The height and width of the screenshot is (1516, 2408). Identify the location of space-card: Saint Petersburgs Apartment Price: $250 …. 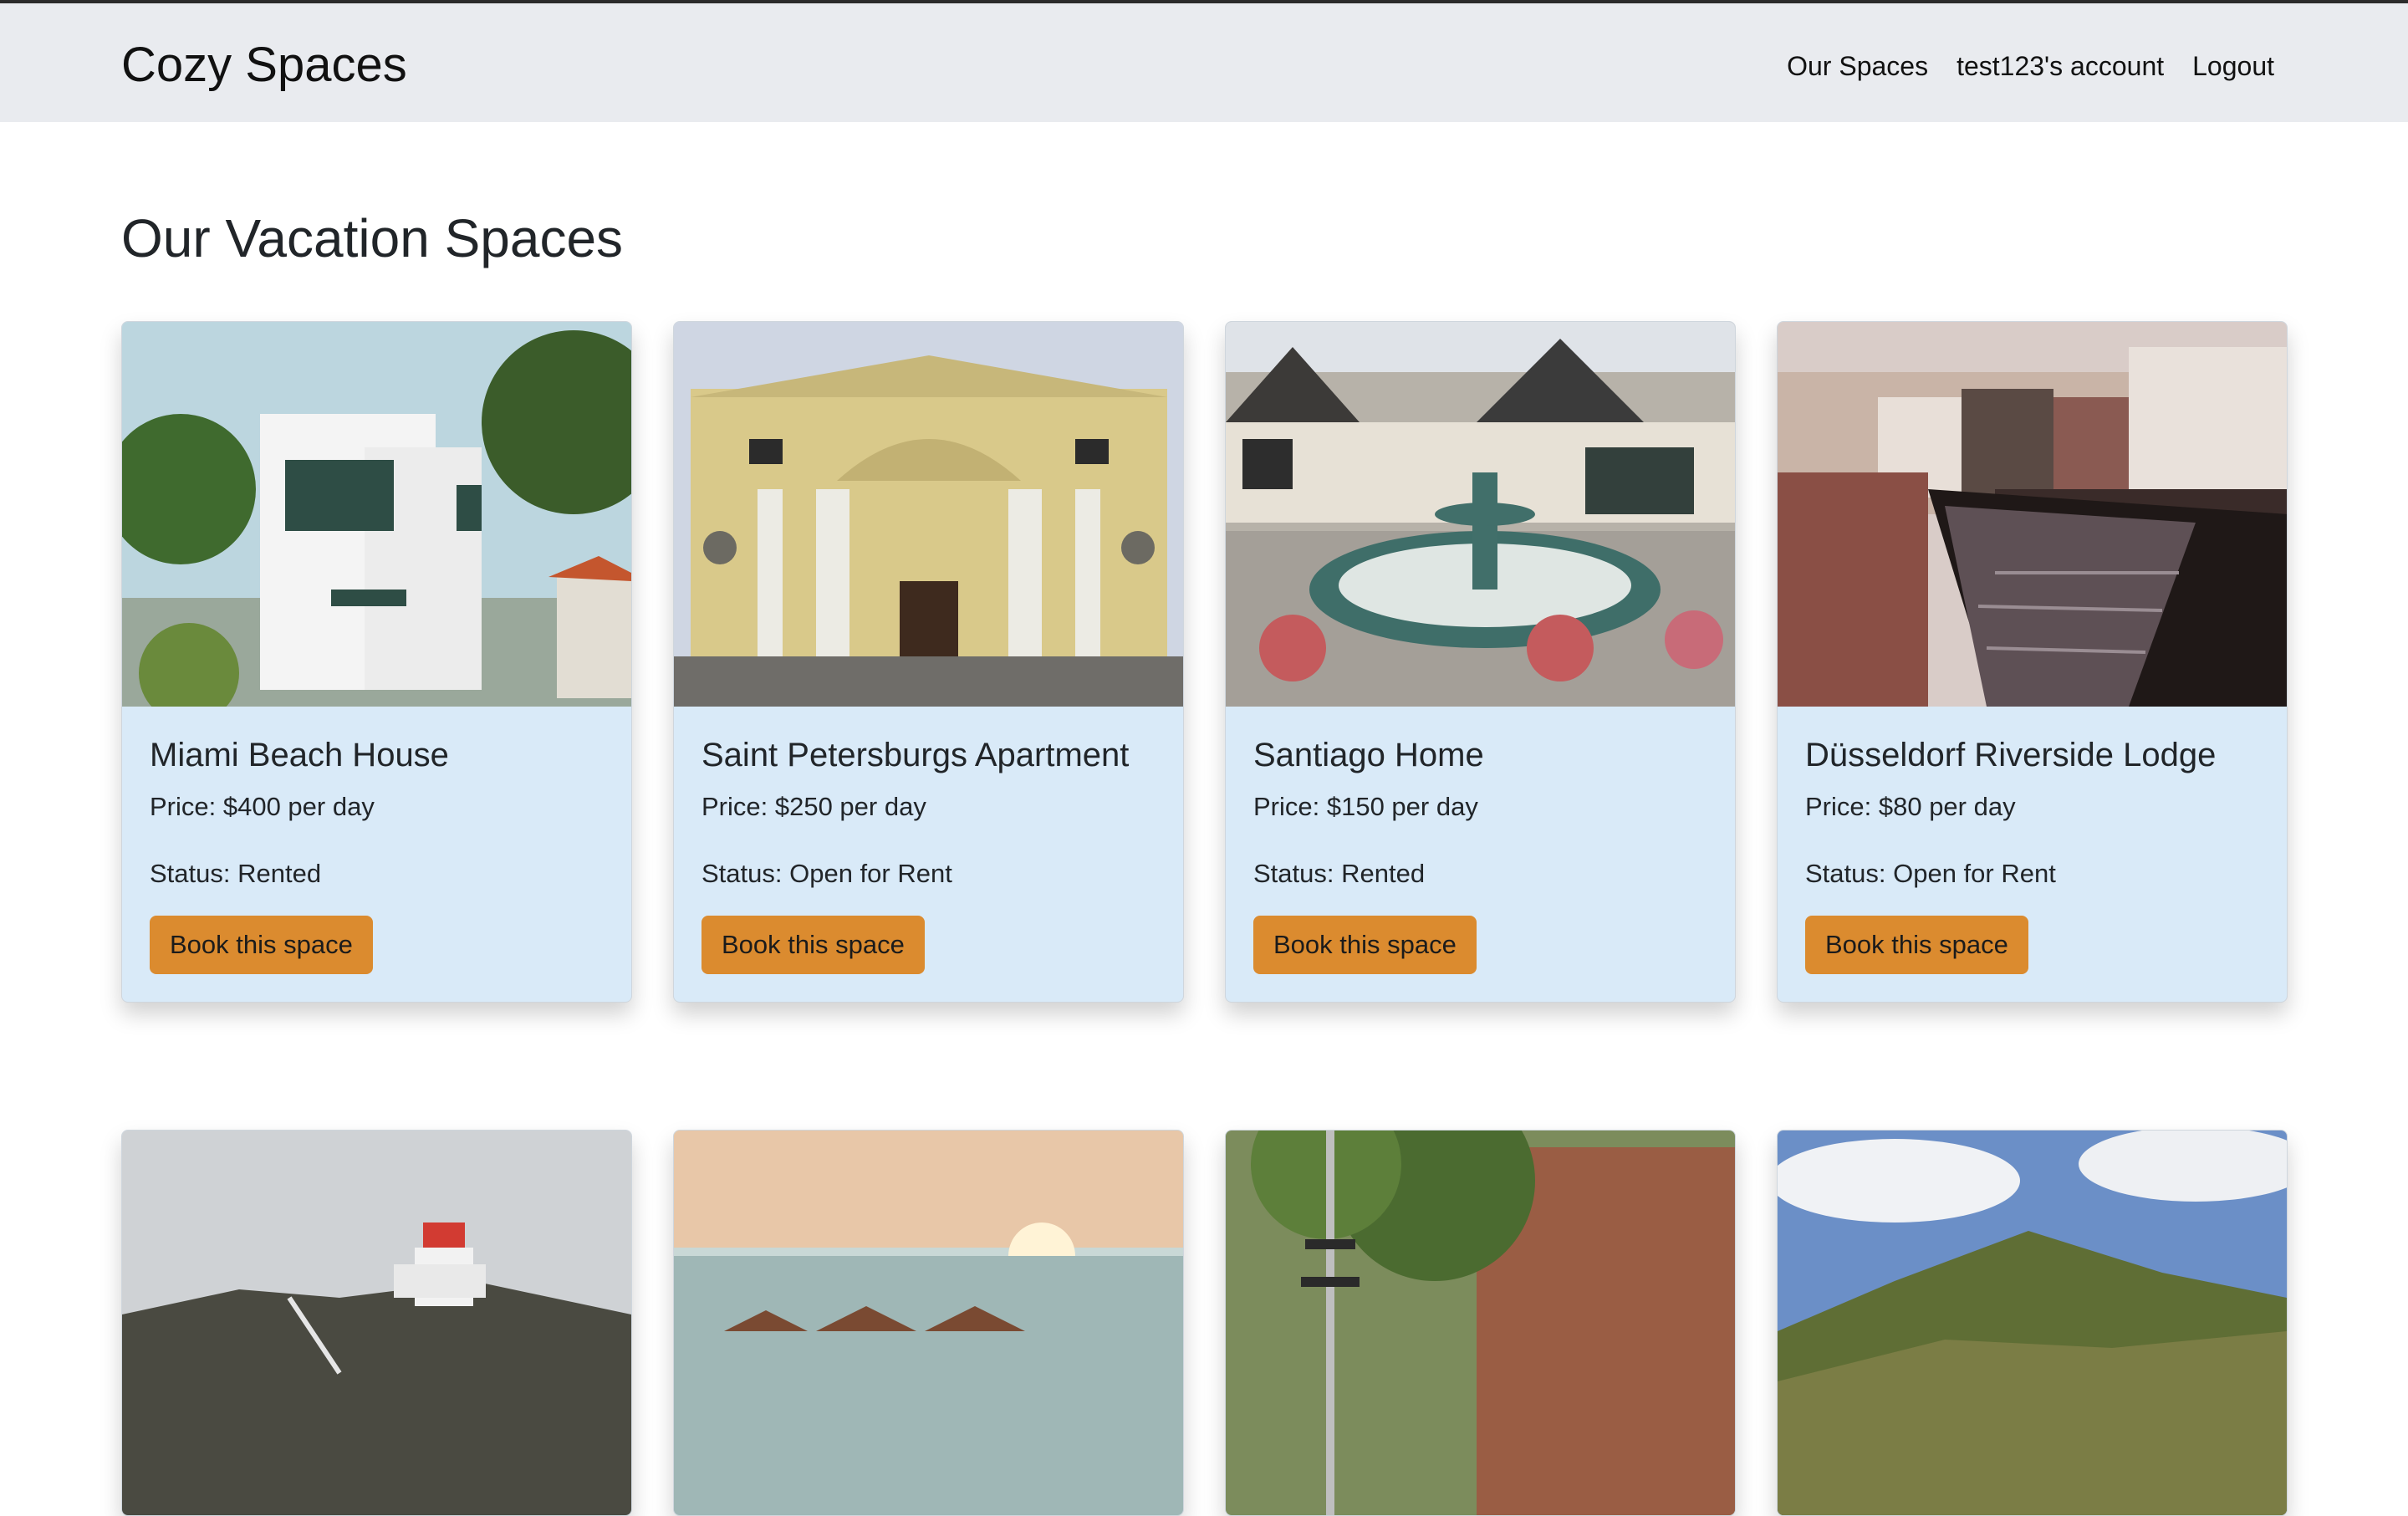
(929, 662).